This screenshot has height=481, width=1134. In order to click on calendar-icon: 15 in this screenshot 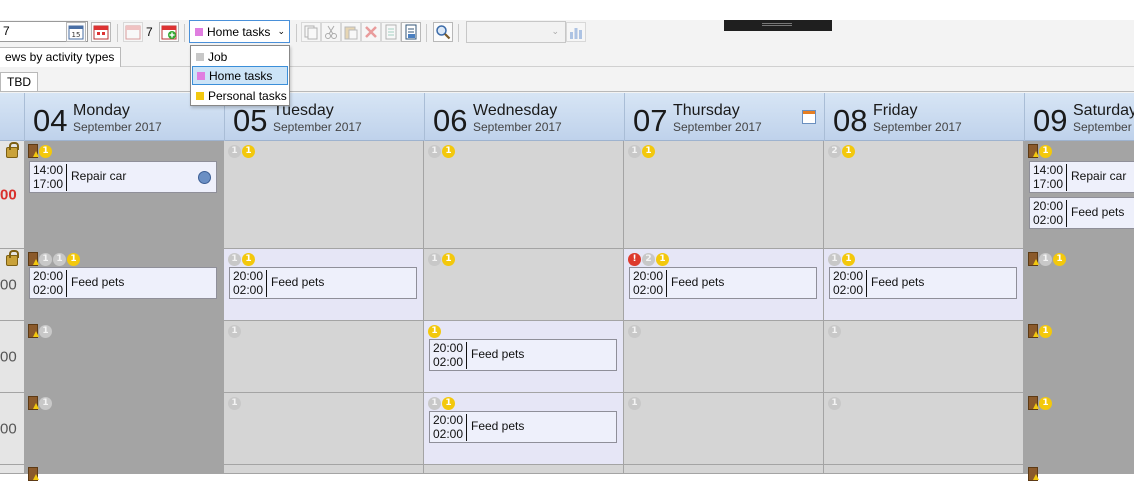, I will do `click(76, 32)`.